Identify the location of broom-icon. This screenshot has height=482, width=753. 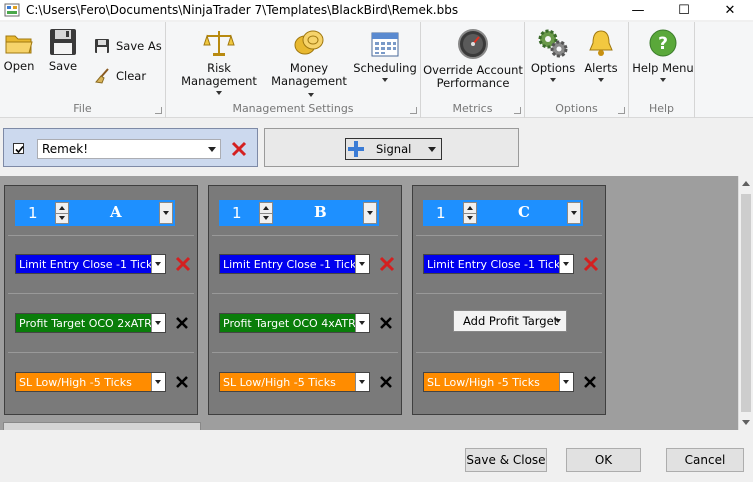
(102, 76).